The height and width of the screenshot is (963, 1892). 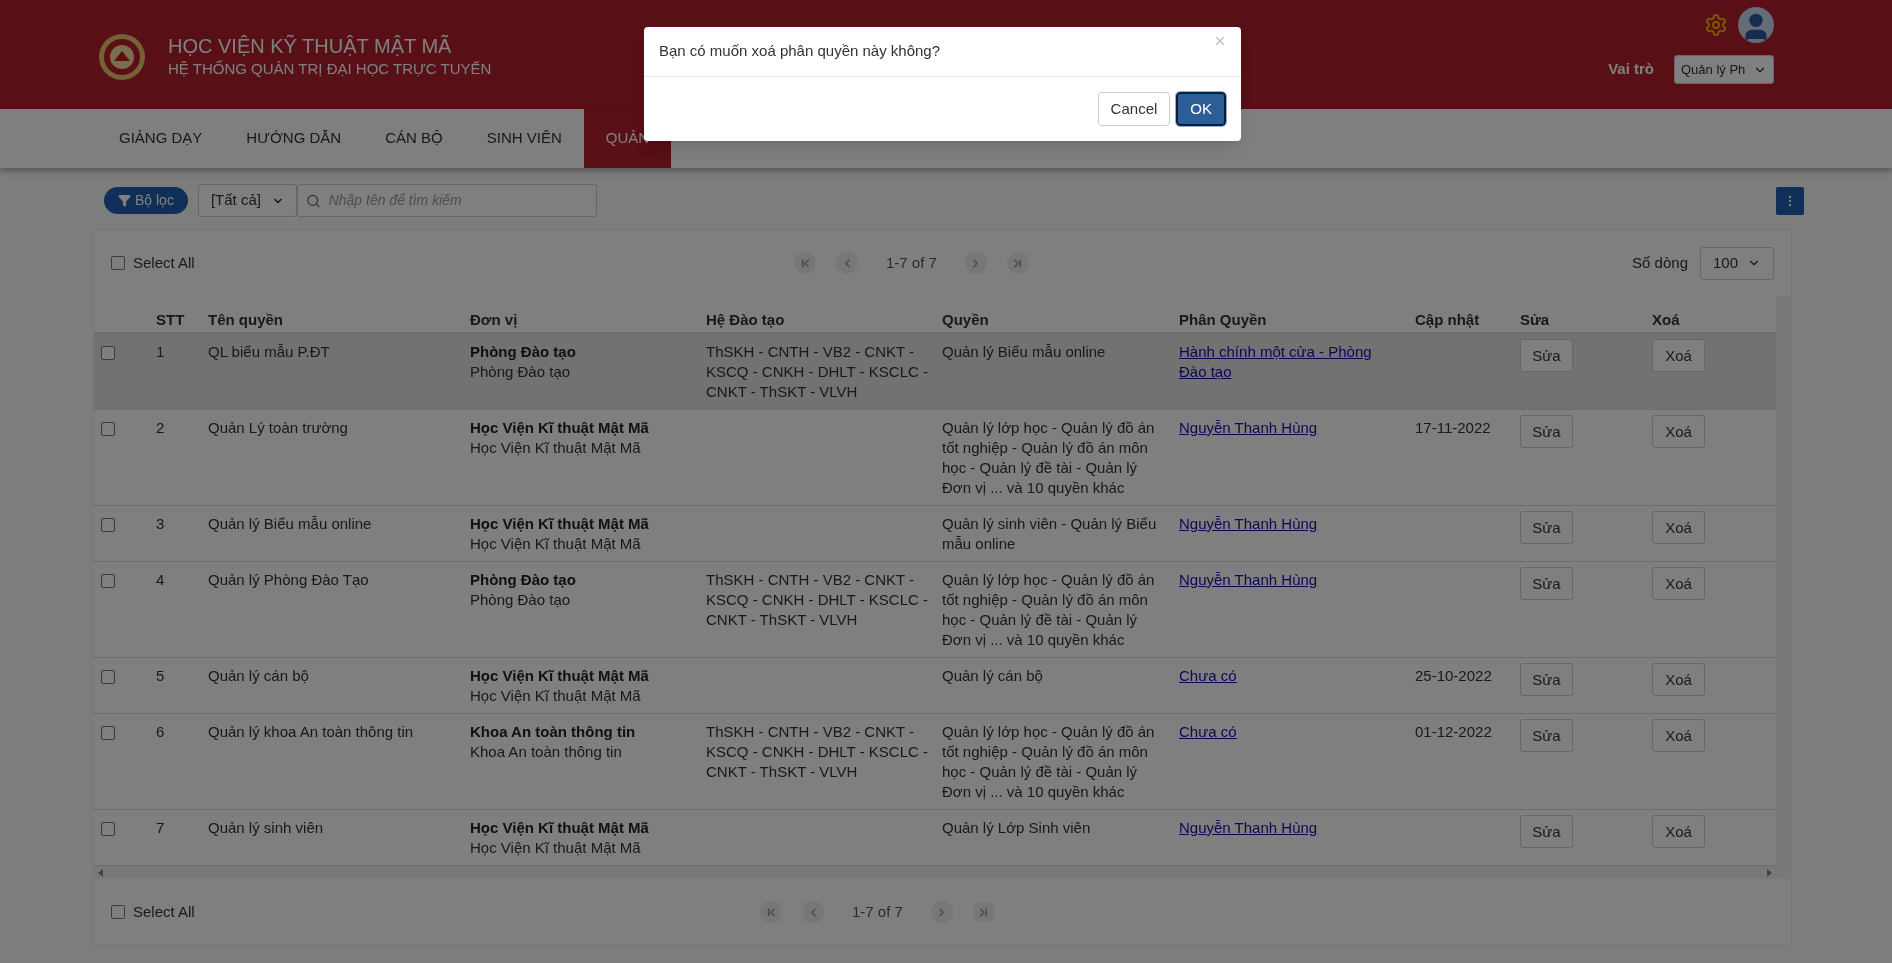 I want to click on unit-name: Phòng Đào tạo, so click(x=523, y=580).